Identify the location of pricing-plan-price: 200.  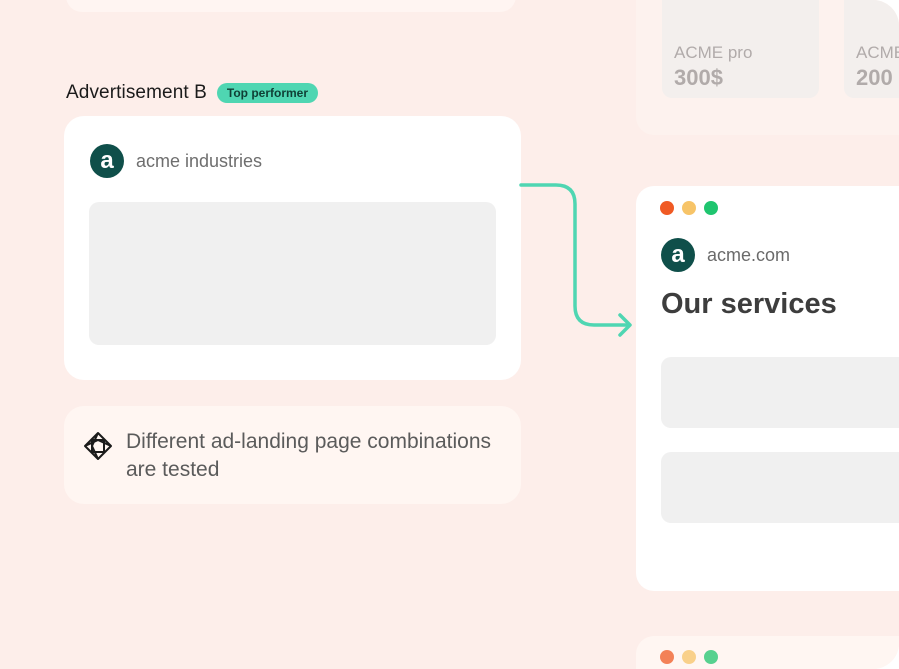
(874, 77).